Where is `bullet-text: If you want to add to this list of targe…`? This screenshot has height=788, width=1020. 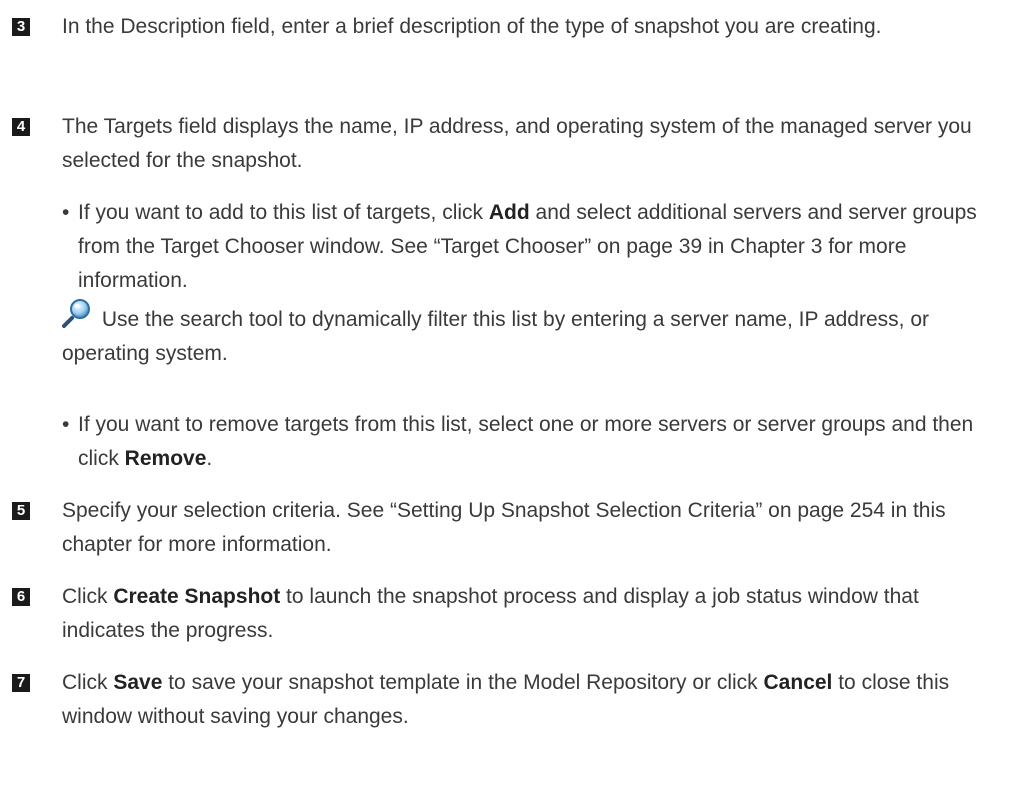
bullet-text: If you want to add to this list of targe… is located at coordinates (544, 247).